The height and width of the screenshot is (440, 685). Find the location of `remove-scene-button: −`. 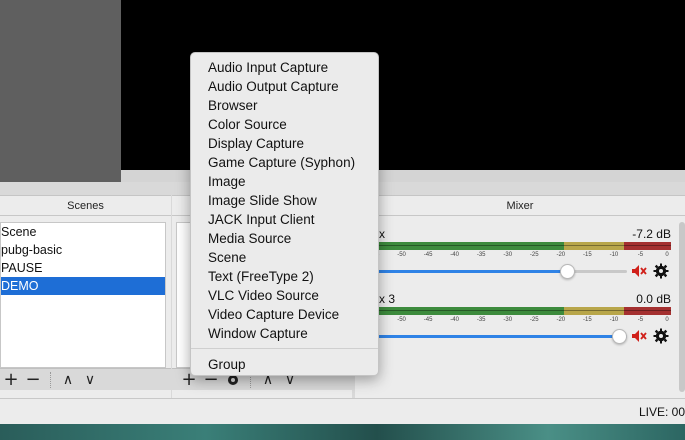

remove-scene-button: − is located at coordinates (33, 379).